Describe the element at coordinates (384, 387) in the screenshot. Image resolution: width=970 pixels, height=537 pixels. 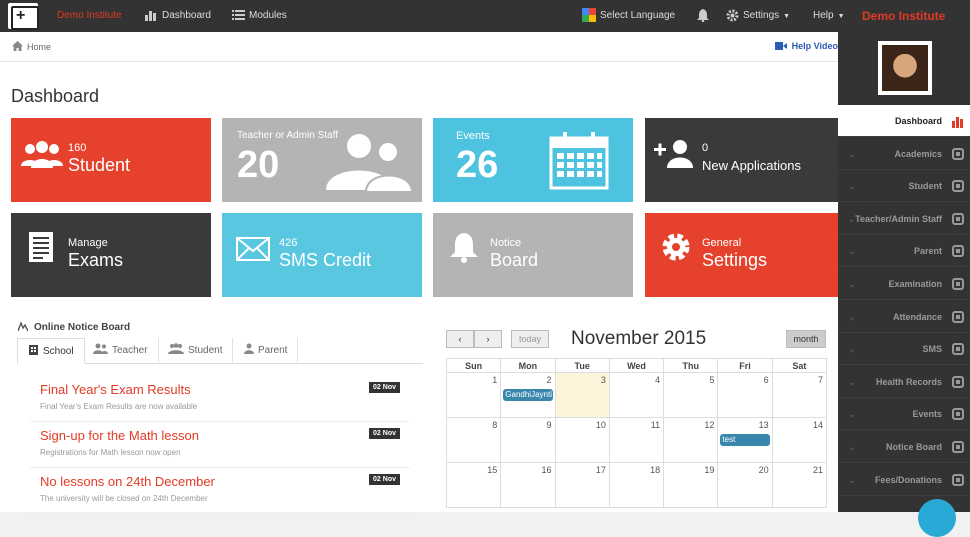
I see `notice-date-badge: 02 Nov` at that location.